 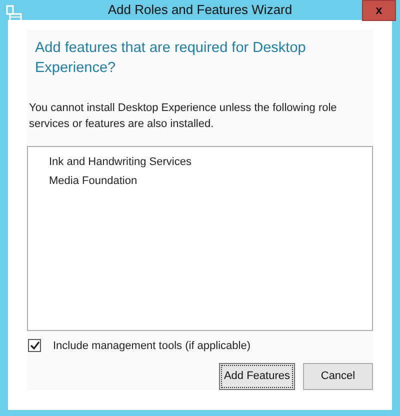 I want to click on cancel-button: Cancel, so click(x=338, y=376).